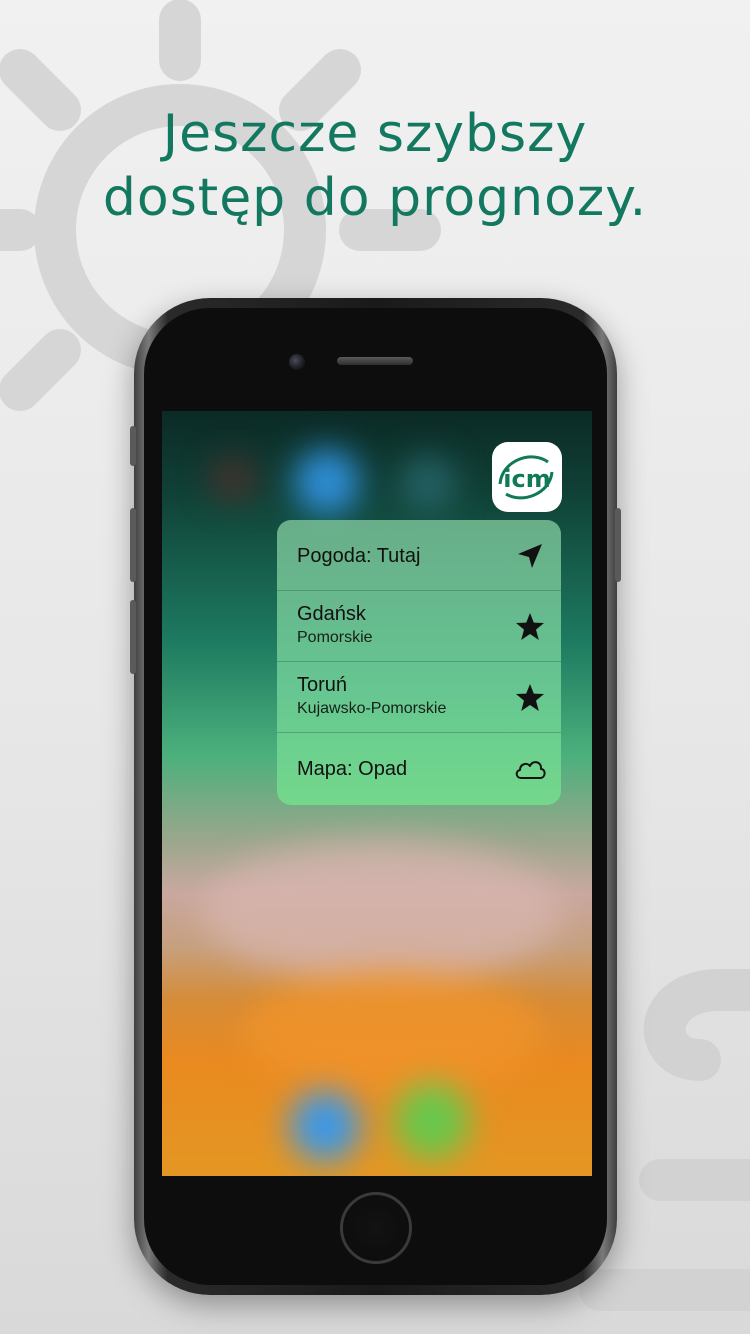  I want to click on volume-up-button, so click(133, 545).